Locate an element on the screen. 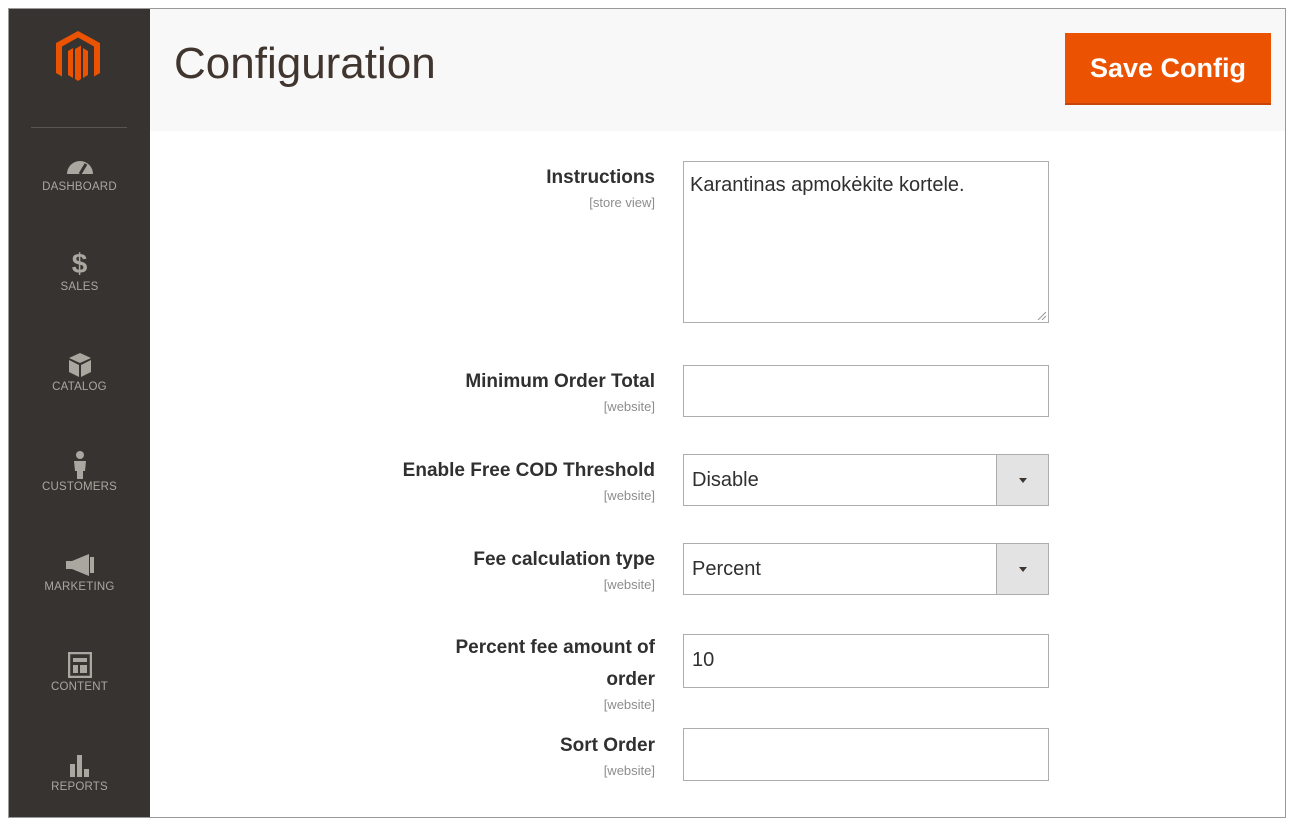 The image size is (1296, 820). sidebar-divider is located at coordinates (79, 127).